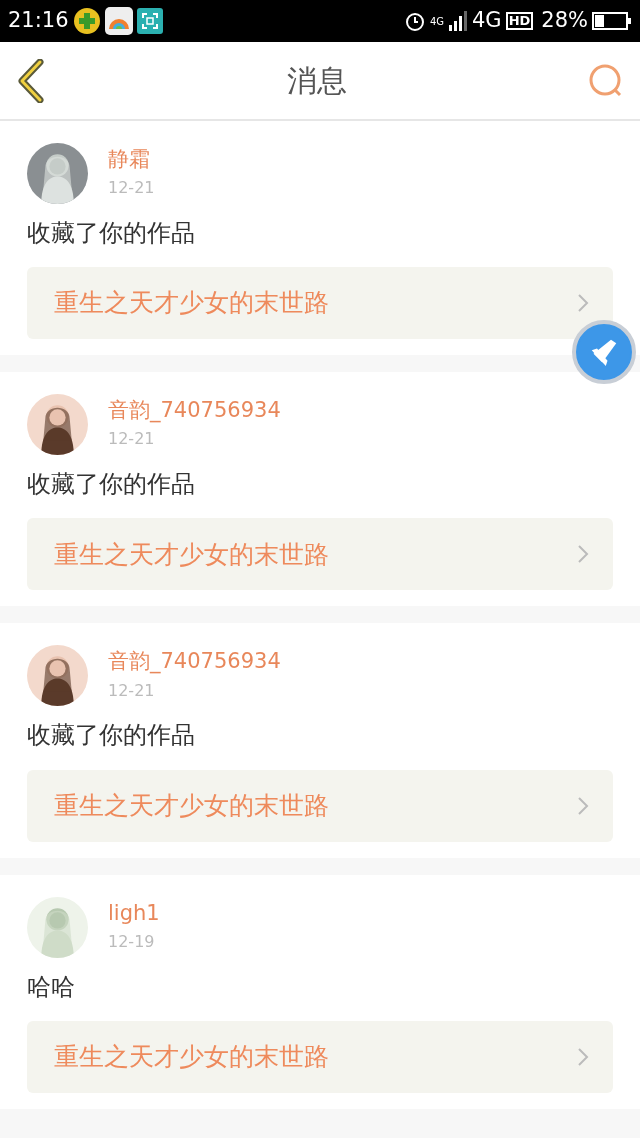 The width and height of the screenshot is (640, 1138). What do you see at coordinates (31, 80) in the screenshot?
I see `back-icon` at bounding box center [31, 80].